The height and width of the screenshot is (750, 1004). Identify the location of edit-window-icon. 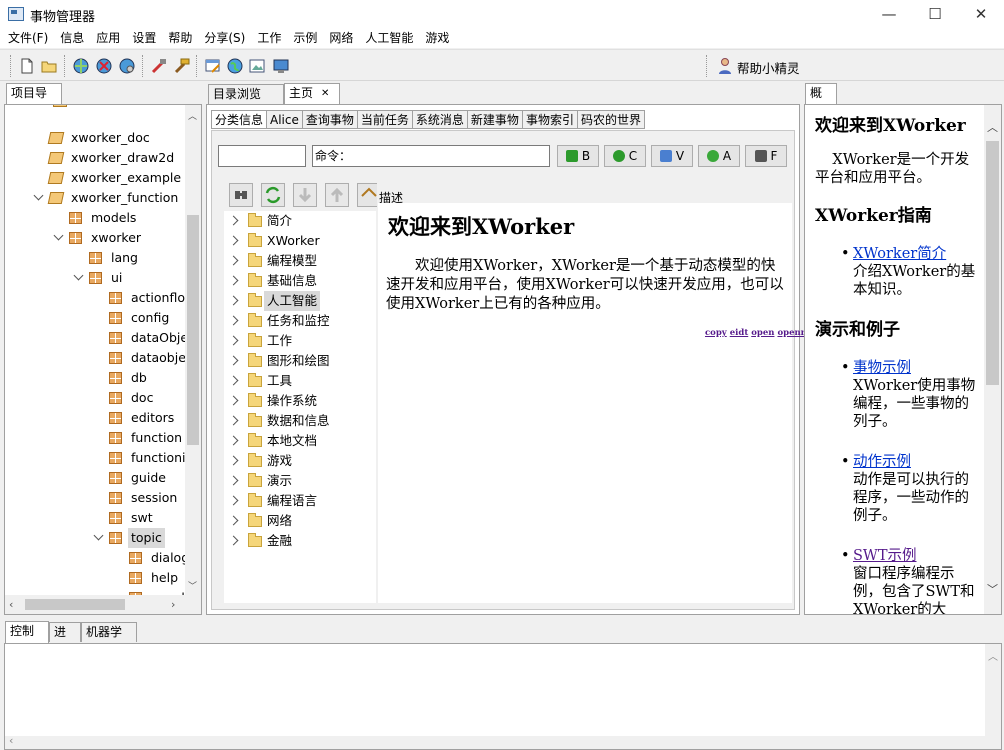
(213, 66).